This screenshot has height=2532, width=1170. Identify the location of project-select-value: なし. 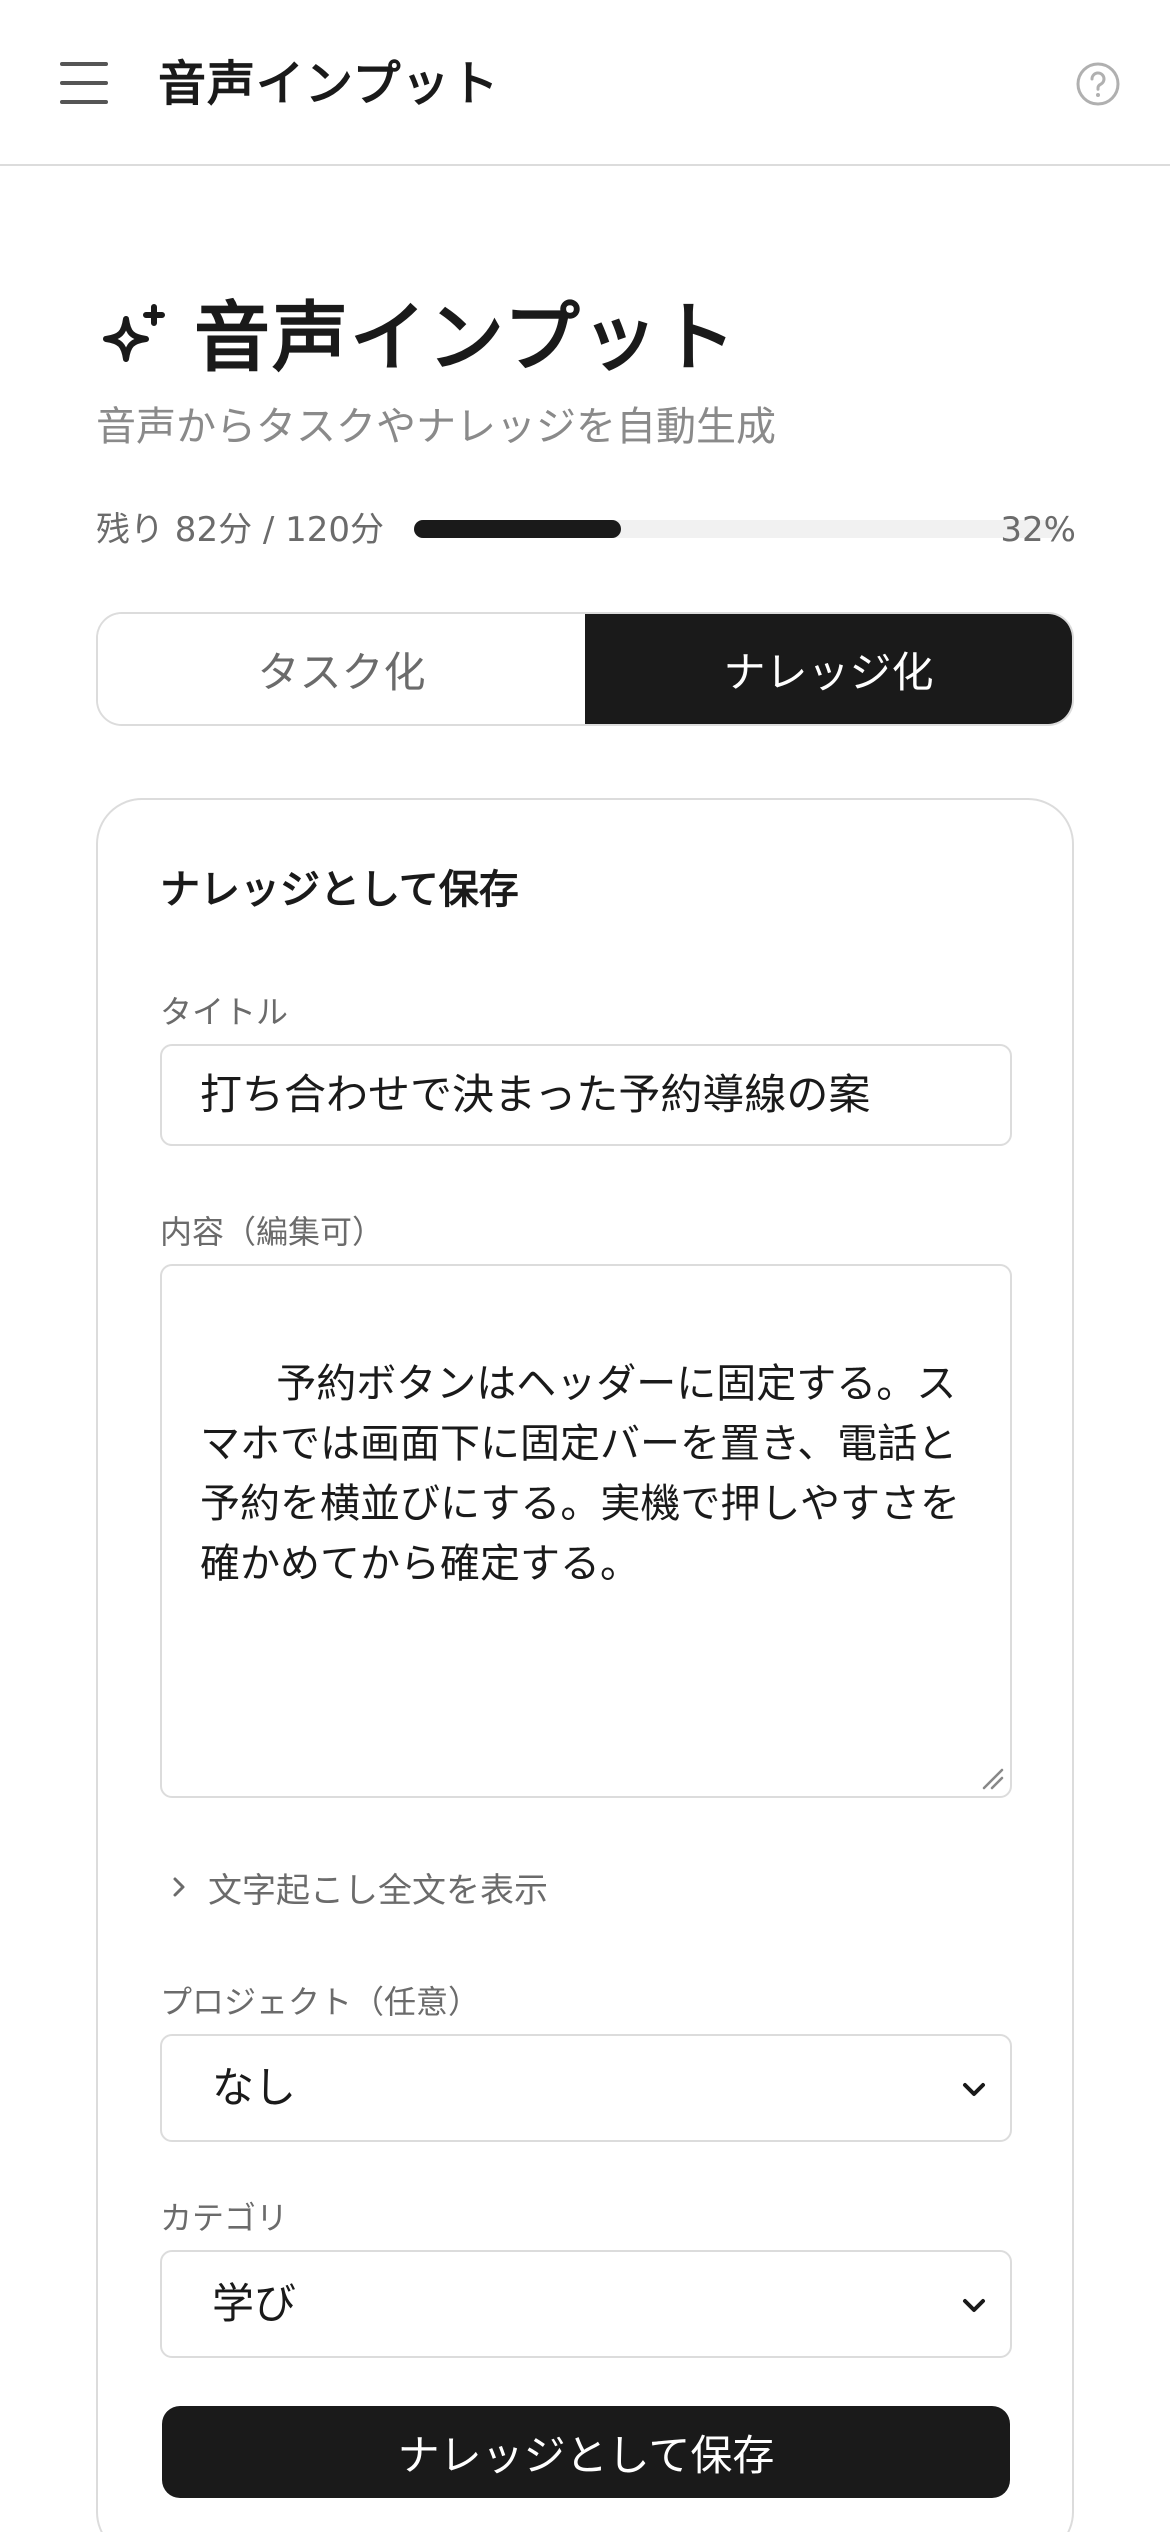
(254, 2087).